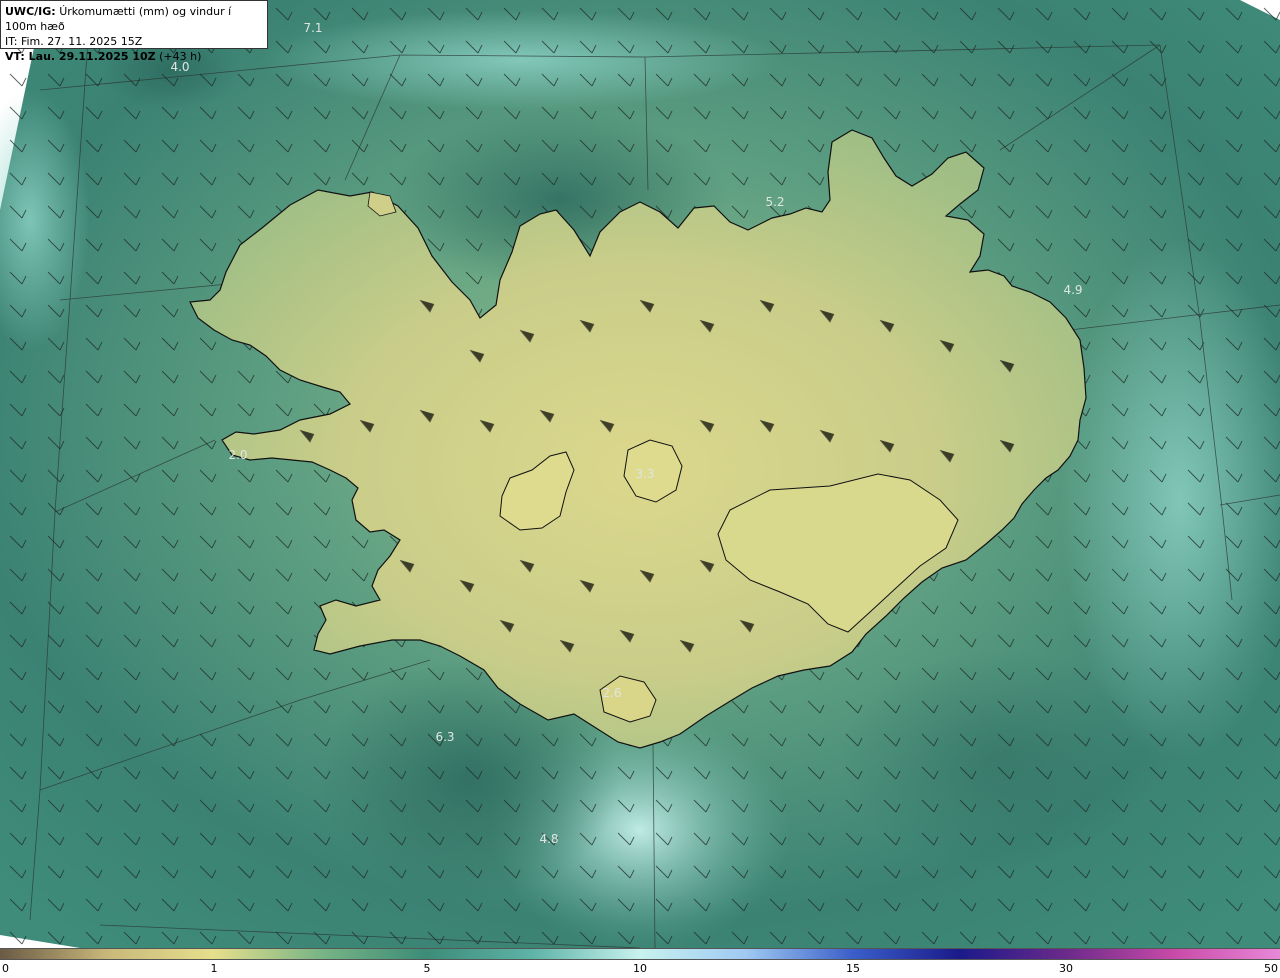 The image size is (1280, 978). I want to click on map-label: 5.2, so click(774, 202).